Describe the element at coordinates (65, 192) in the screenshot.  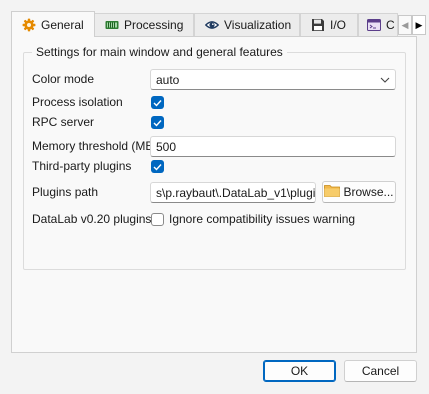
I see `plugins-path-label: Plugins path` at that location.